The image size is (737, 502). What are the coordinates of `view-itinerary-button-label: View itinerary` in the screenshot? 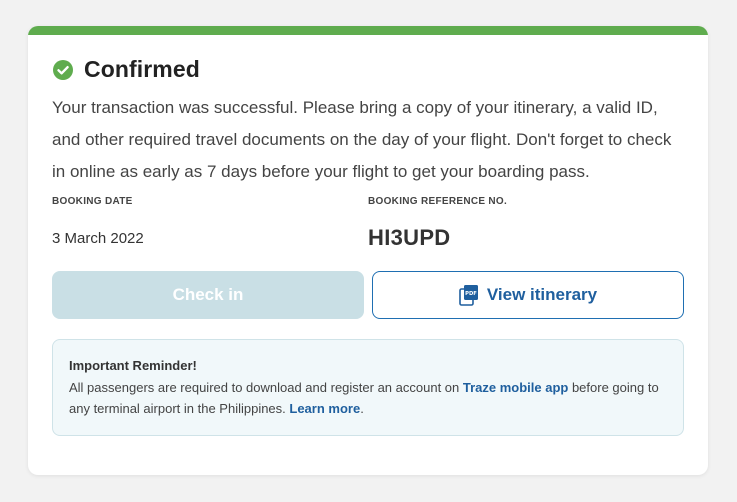 It's located at (542, 294).